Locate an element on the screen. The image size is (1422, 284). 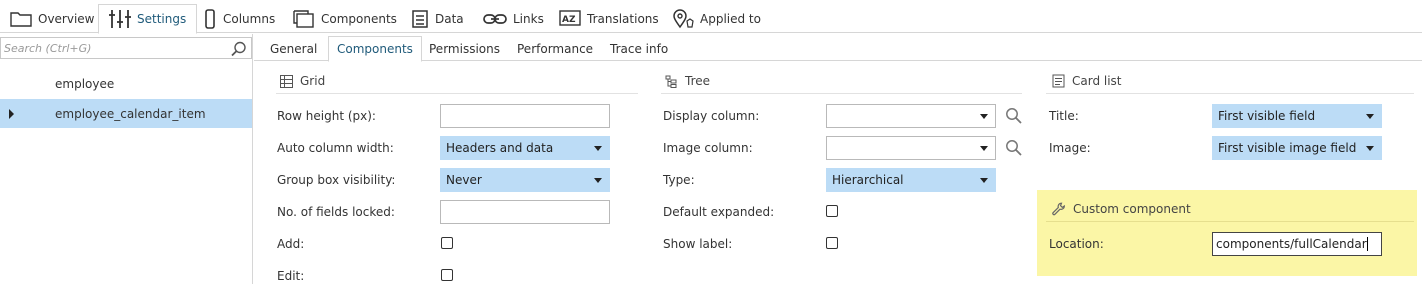
search-input is located at coordinates (115, 48).